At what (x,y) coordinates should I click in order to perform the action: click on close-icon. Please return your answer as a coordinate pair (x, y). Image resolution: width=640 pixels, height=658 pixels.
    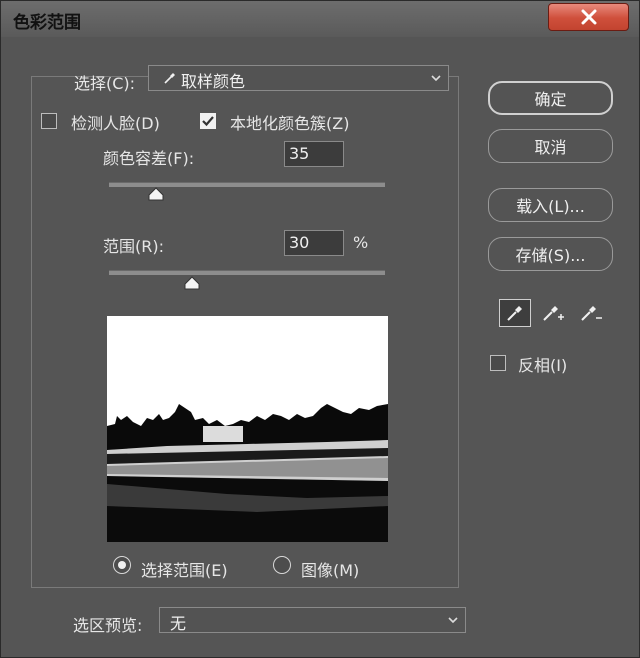
    Looking at the image, I should click on (588, 17).